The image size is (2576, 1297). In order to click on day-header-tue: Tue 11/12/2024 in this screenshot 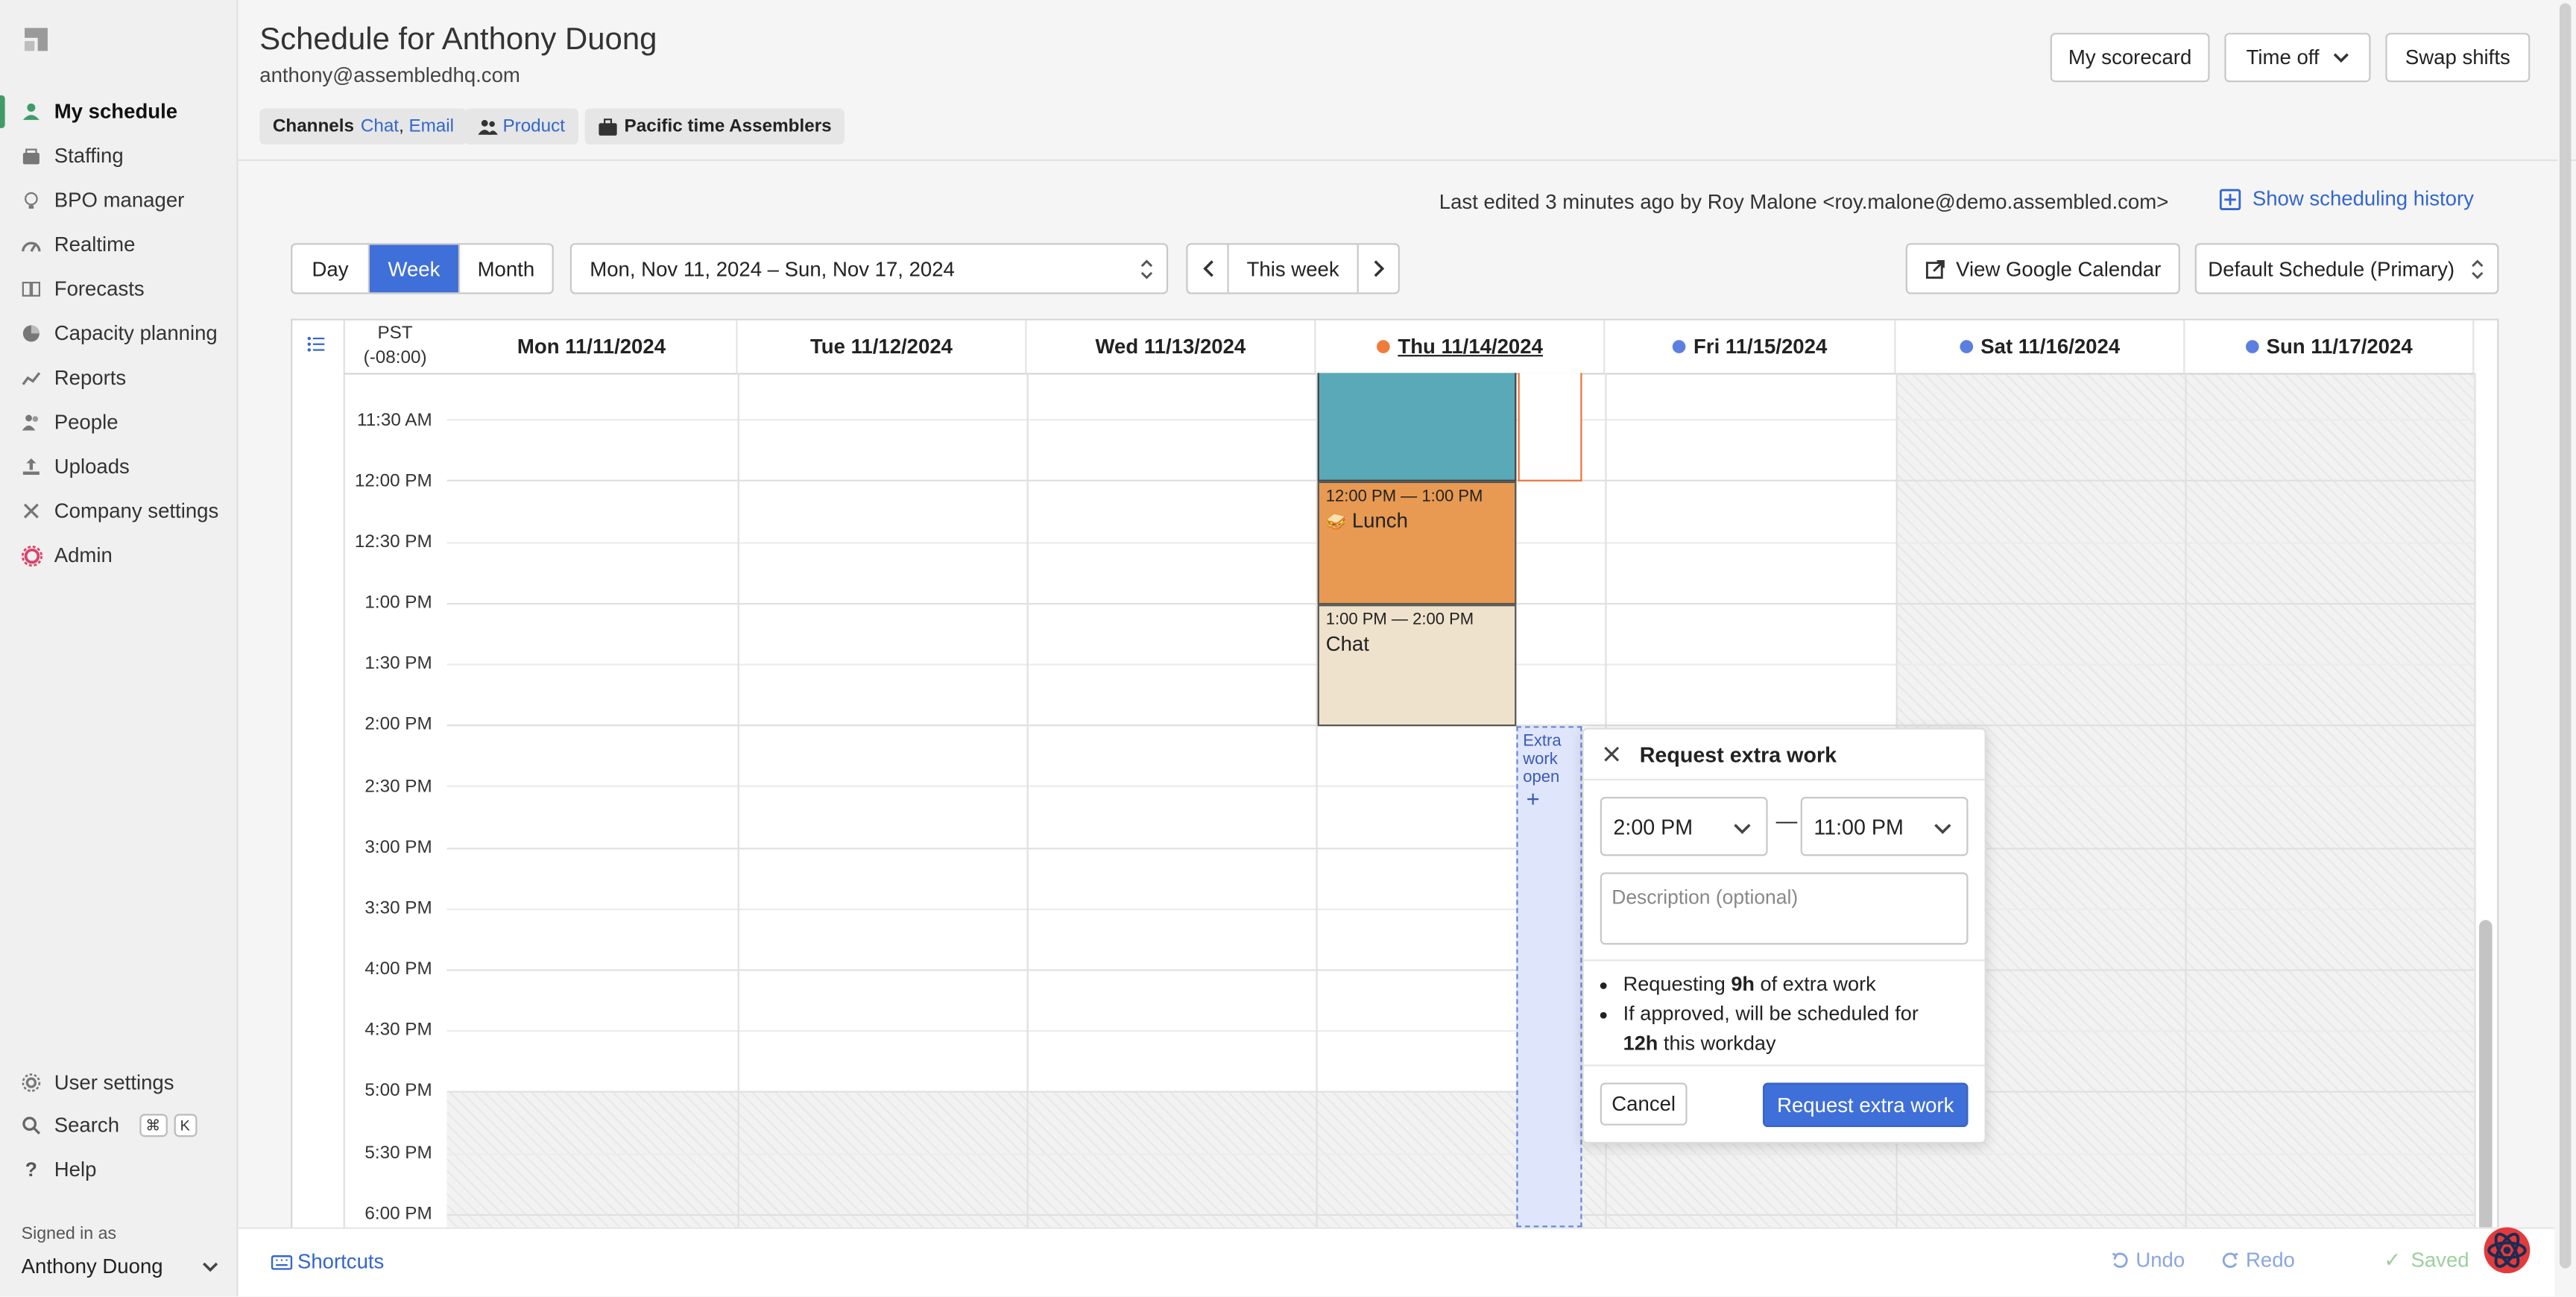, I will do `click(882, 346)`.